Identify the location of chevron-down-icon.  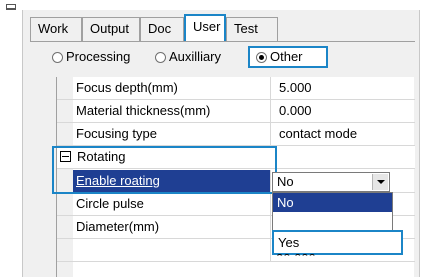
(380, 182).